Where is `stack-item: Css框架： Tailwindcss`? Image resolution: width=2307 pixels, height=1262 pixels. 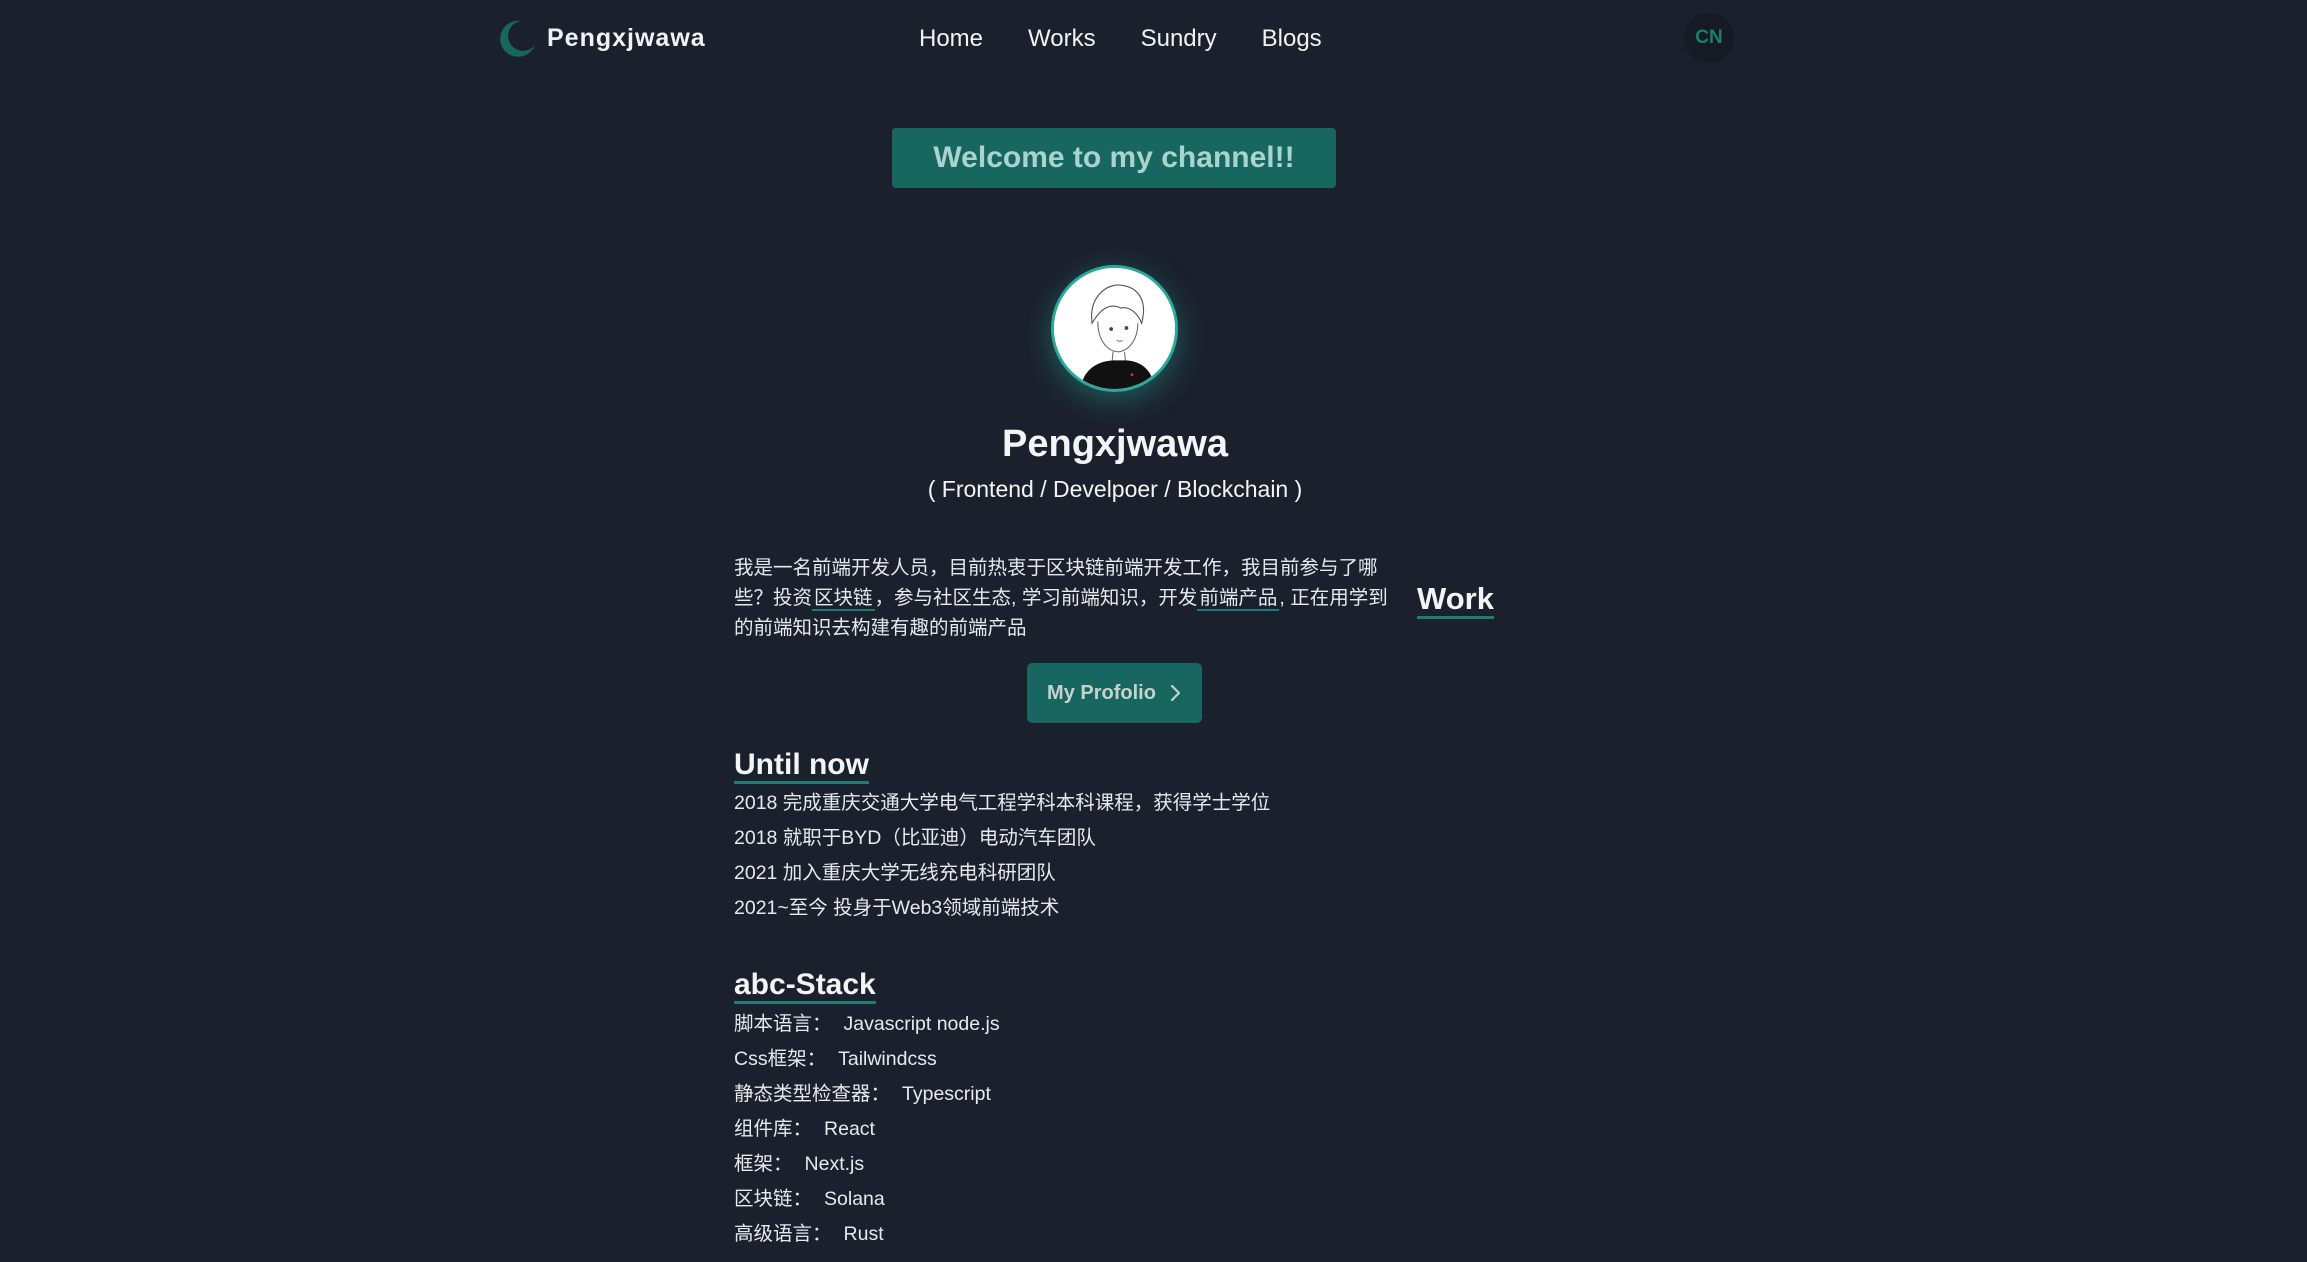 stack-item: Css框架： Tailwindcss is located at coordinates (867, 1059).